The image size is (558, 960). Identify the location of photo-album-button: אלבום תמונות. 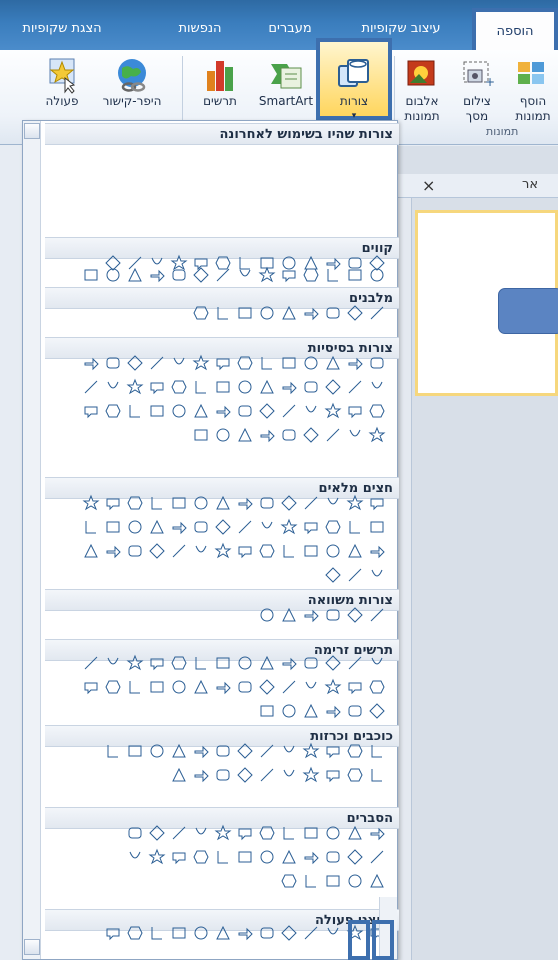
(422, 88).